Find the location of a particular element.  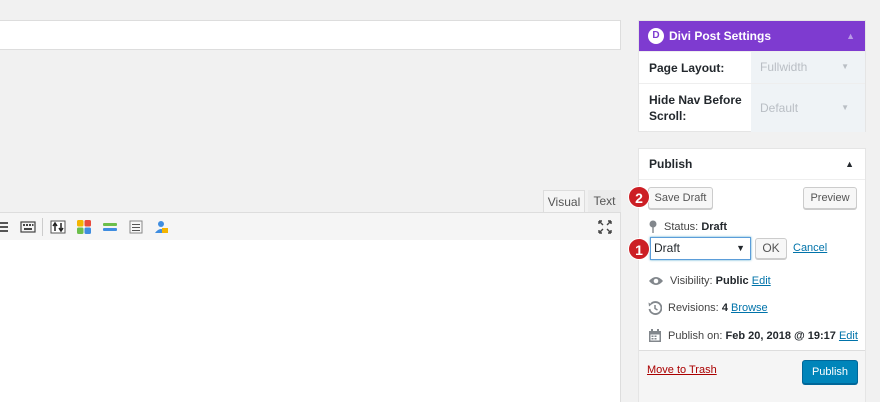

divi-settings-header: D Divi Post Settings ▲ is located at coordinates (752, 36).